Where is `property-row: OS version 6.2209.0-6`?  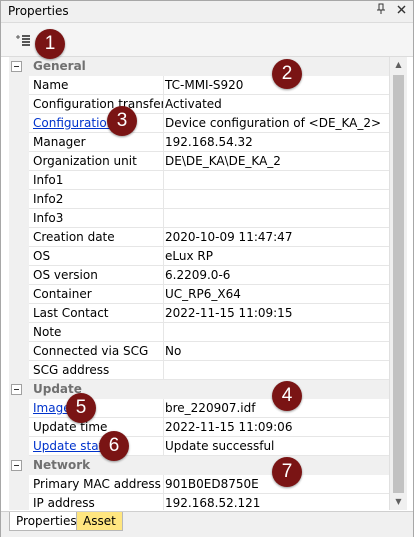
property-row: OS version 6.2209.0-6 is located at coordinates (199, 275).